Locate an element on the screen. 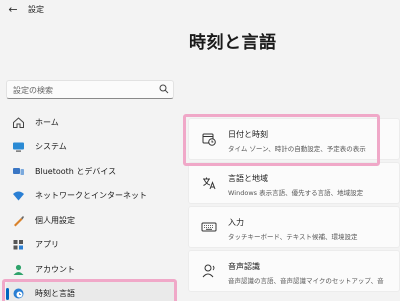  sidebar-item-label: Bluetooth とデバイス is located at coordinates (76, 171).